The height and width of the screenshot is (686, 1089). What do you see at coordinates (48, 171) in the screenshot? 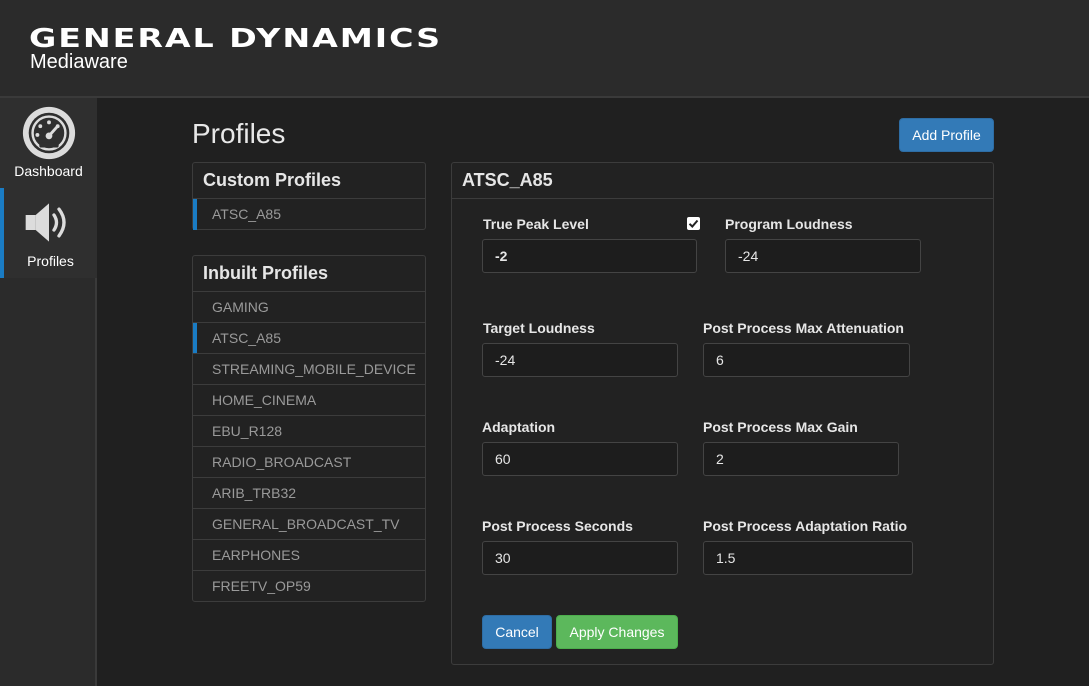
I see `nav-label-dashboard: Dashboard` at bounding box center [48, 171].